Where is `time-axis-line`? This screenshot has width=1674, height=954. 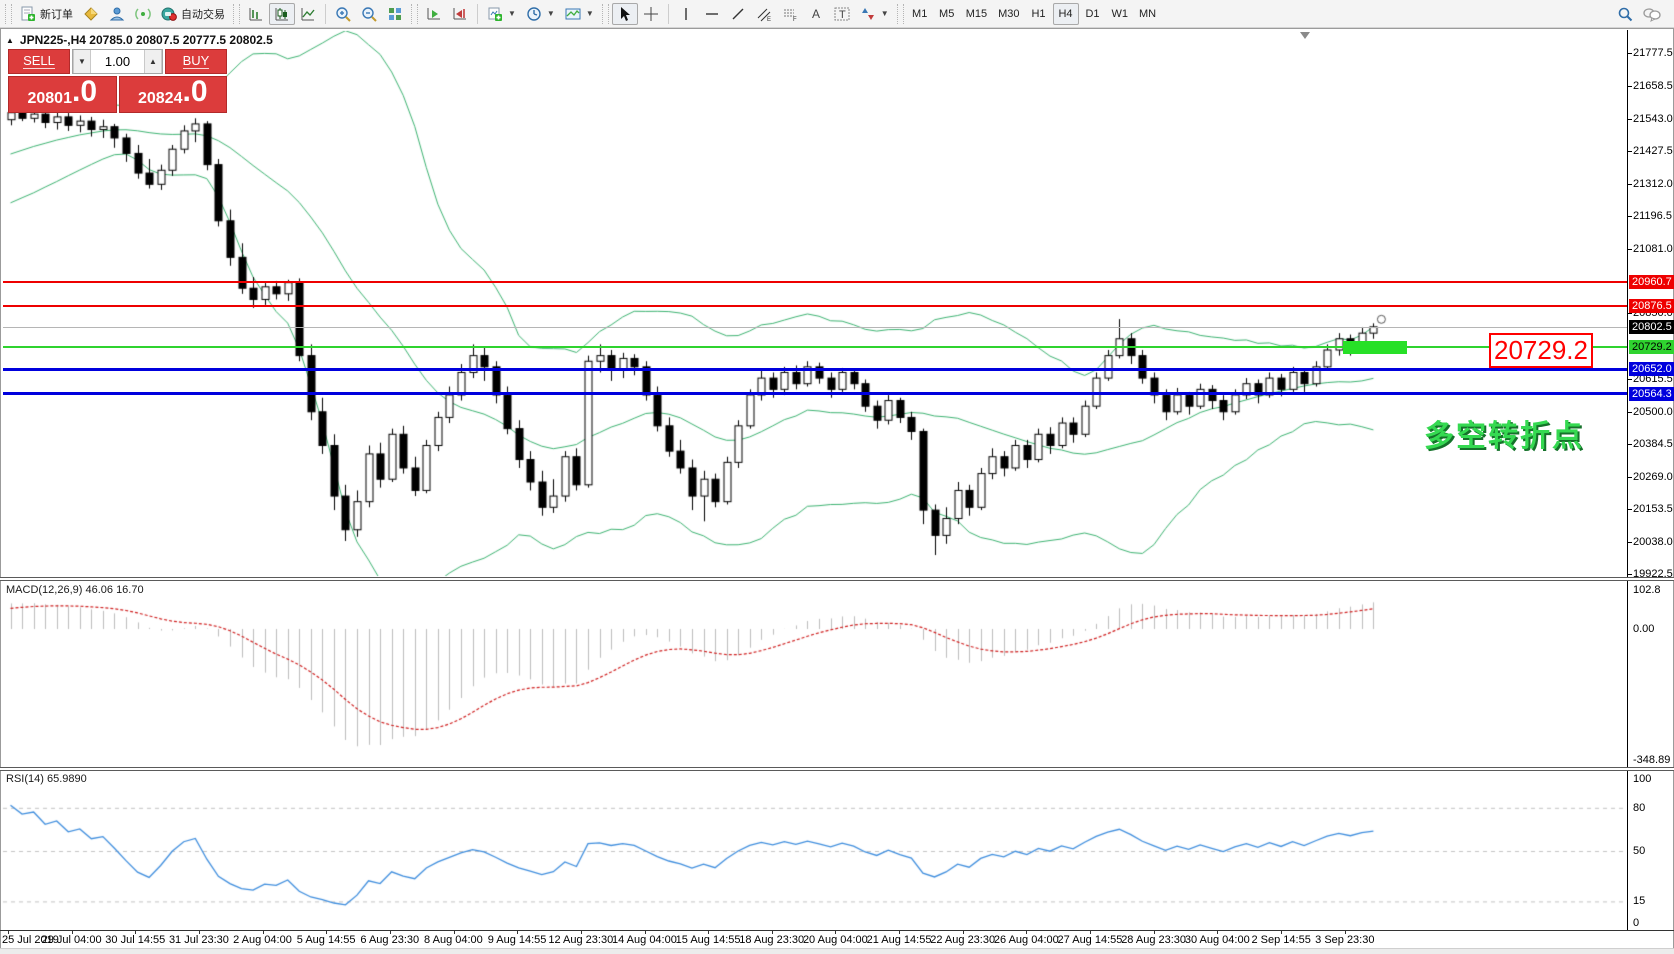 time-axis-line is located at coordinates (837, 930).